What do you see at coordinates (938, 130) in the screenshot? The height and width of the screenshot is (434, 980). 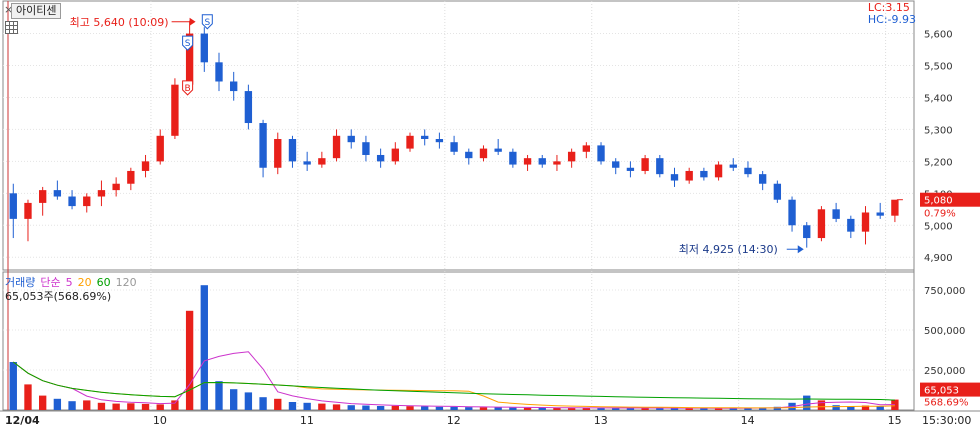 I see `price-tick-label: 5,300` at bounding box center [938, 130].